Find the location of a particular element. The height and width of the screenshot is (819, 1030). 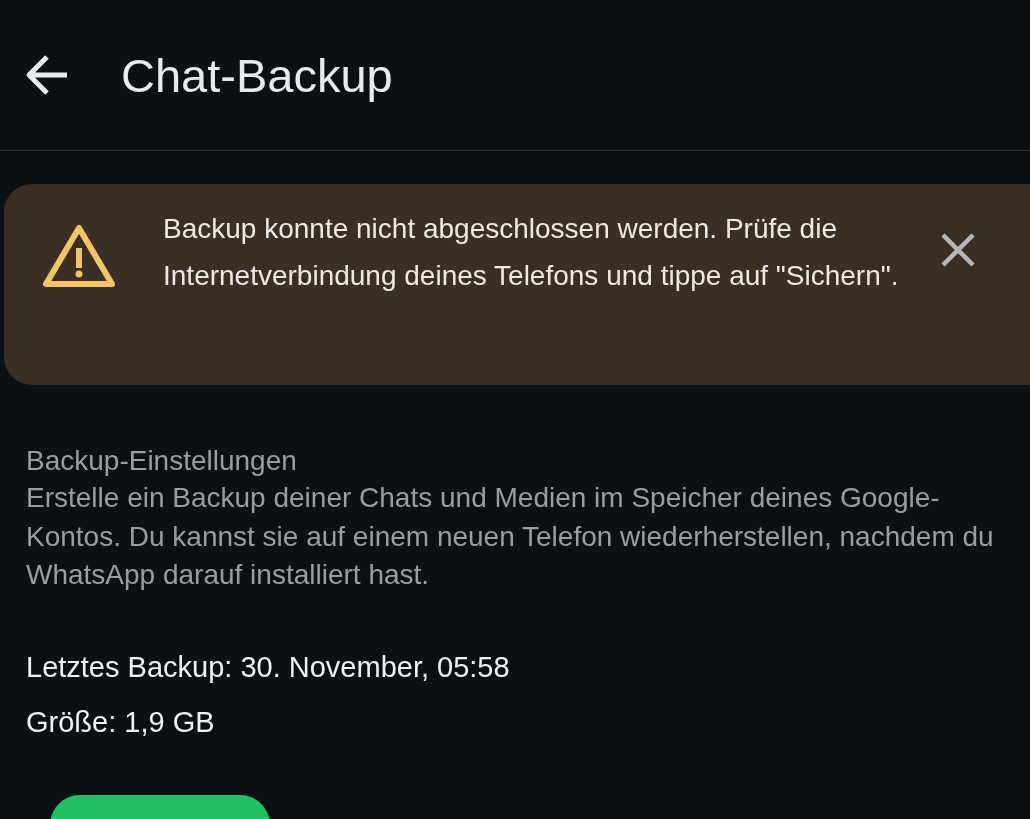

section-heading: Backup-Einstellungen is located at coordinates (161, 461).